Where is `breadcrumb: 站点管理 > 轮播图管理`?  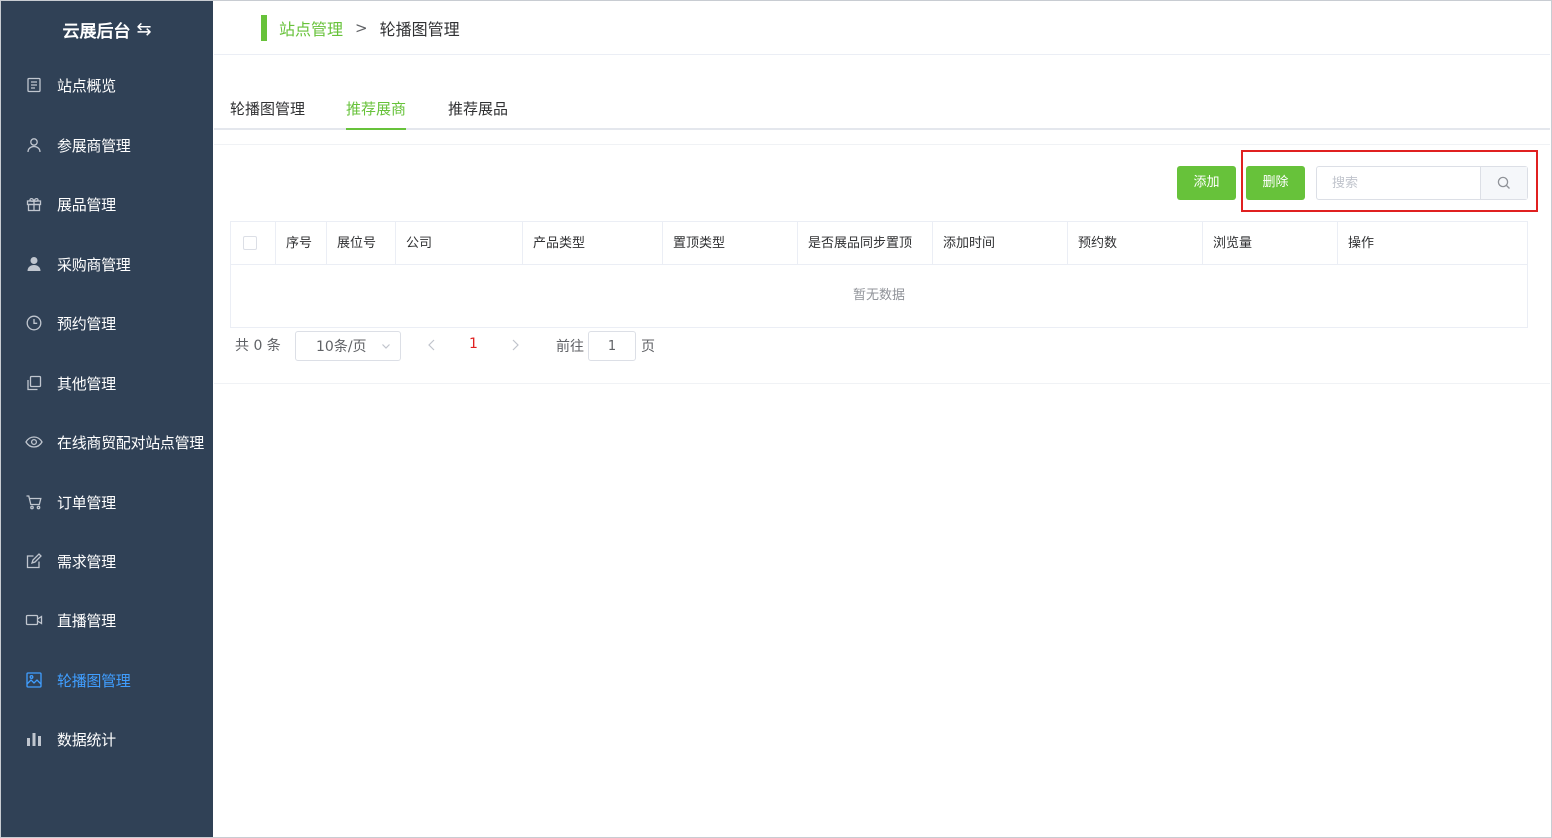
breadcrumb: 站点管理 > 轮播图管理 is located at coordinates (882, 28).